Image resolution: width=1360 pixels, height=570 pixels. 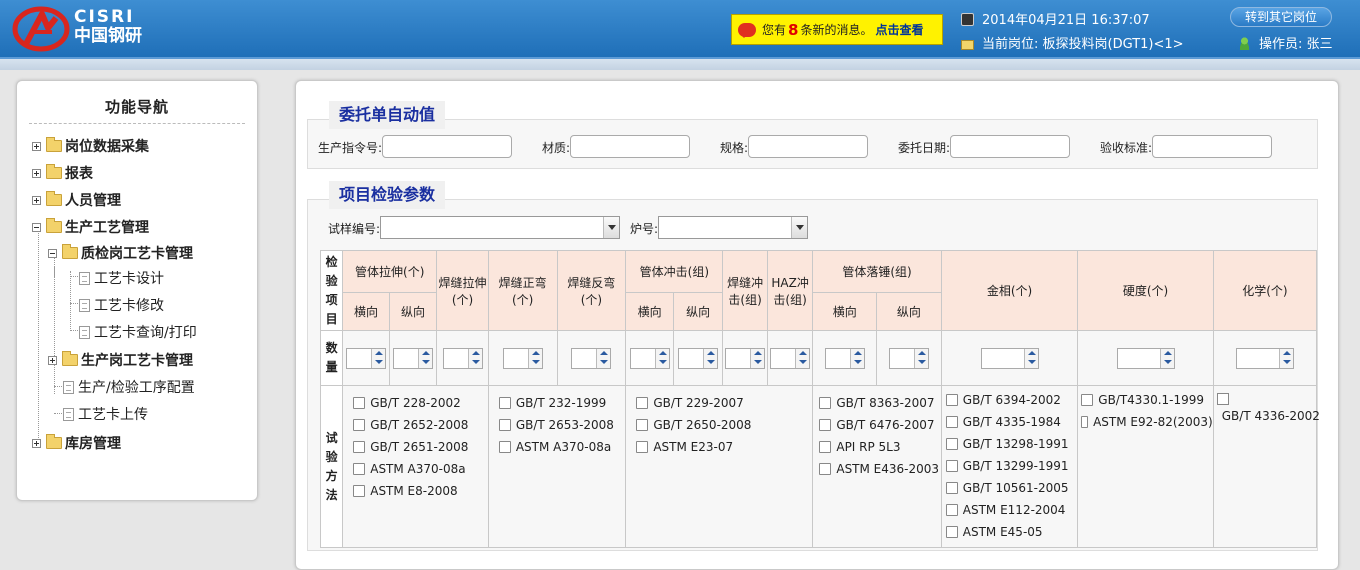 I want to click on sidebar-item-procedure-config: 生产/检验工序配置, so click(x=129, y=387).